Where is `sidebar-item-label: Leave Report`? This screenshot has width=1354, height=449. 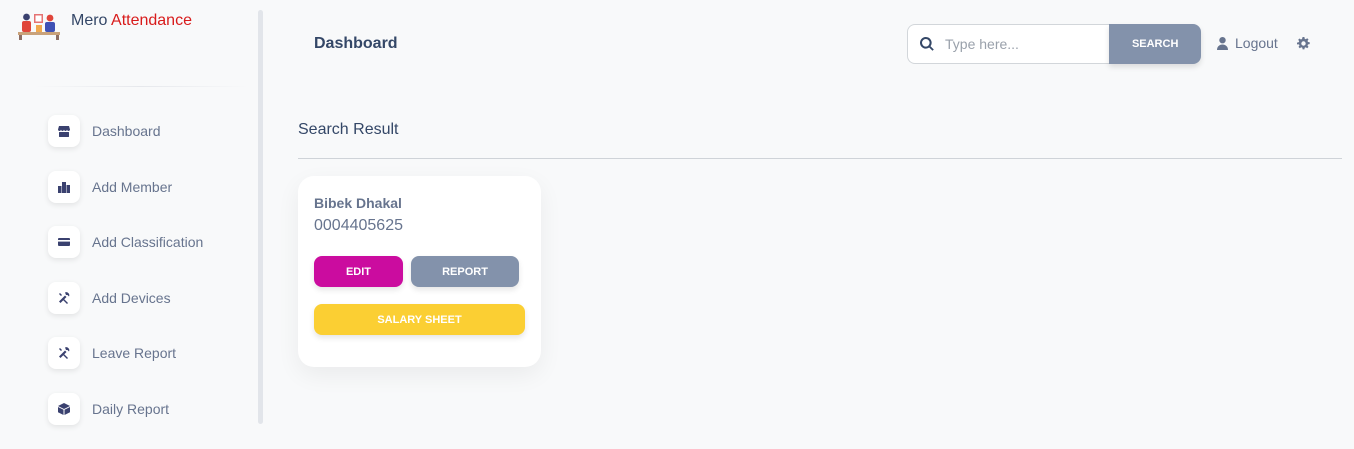 sidebar-item-label: Leave Report is located at coordinates (134, 353).